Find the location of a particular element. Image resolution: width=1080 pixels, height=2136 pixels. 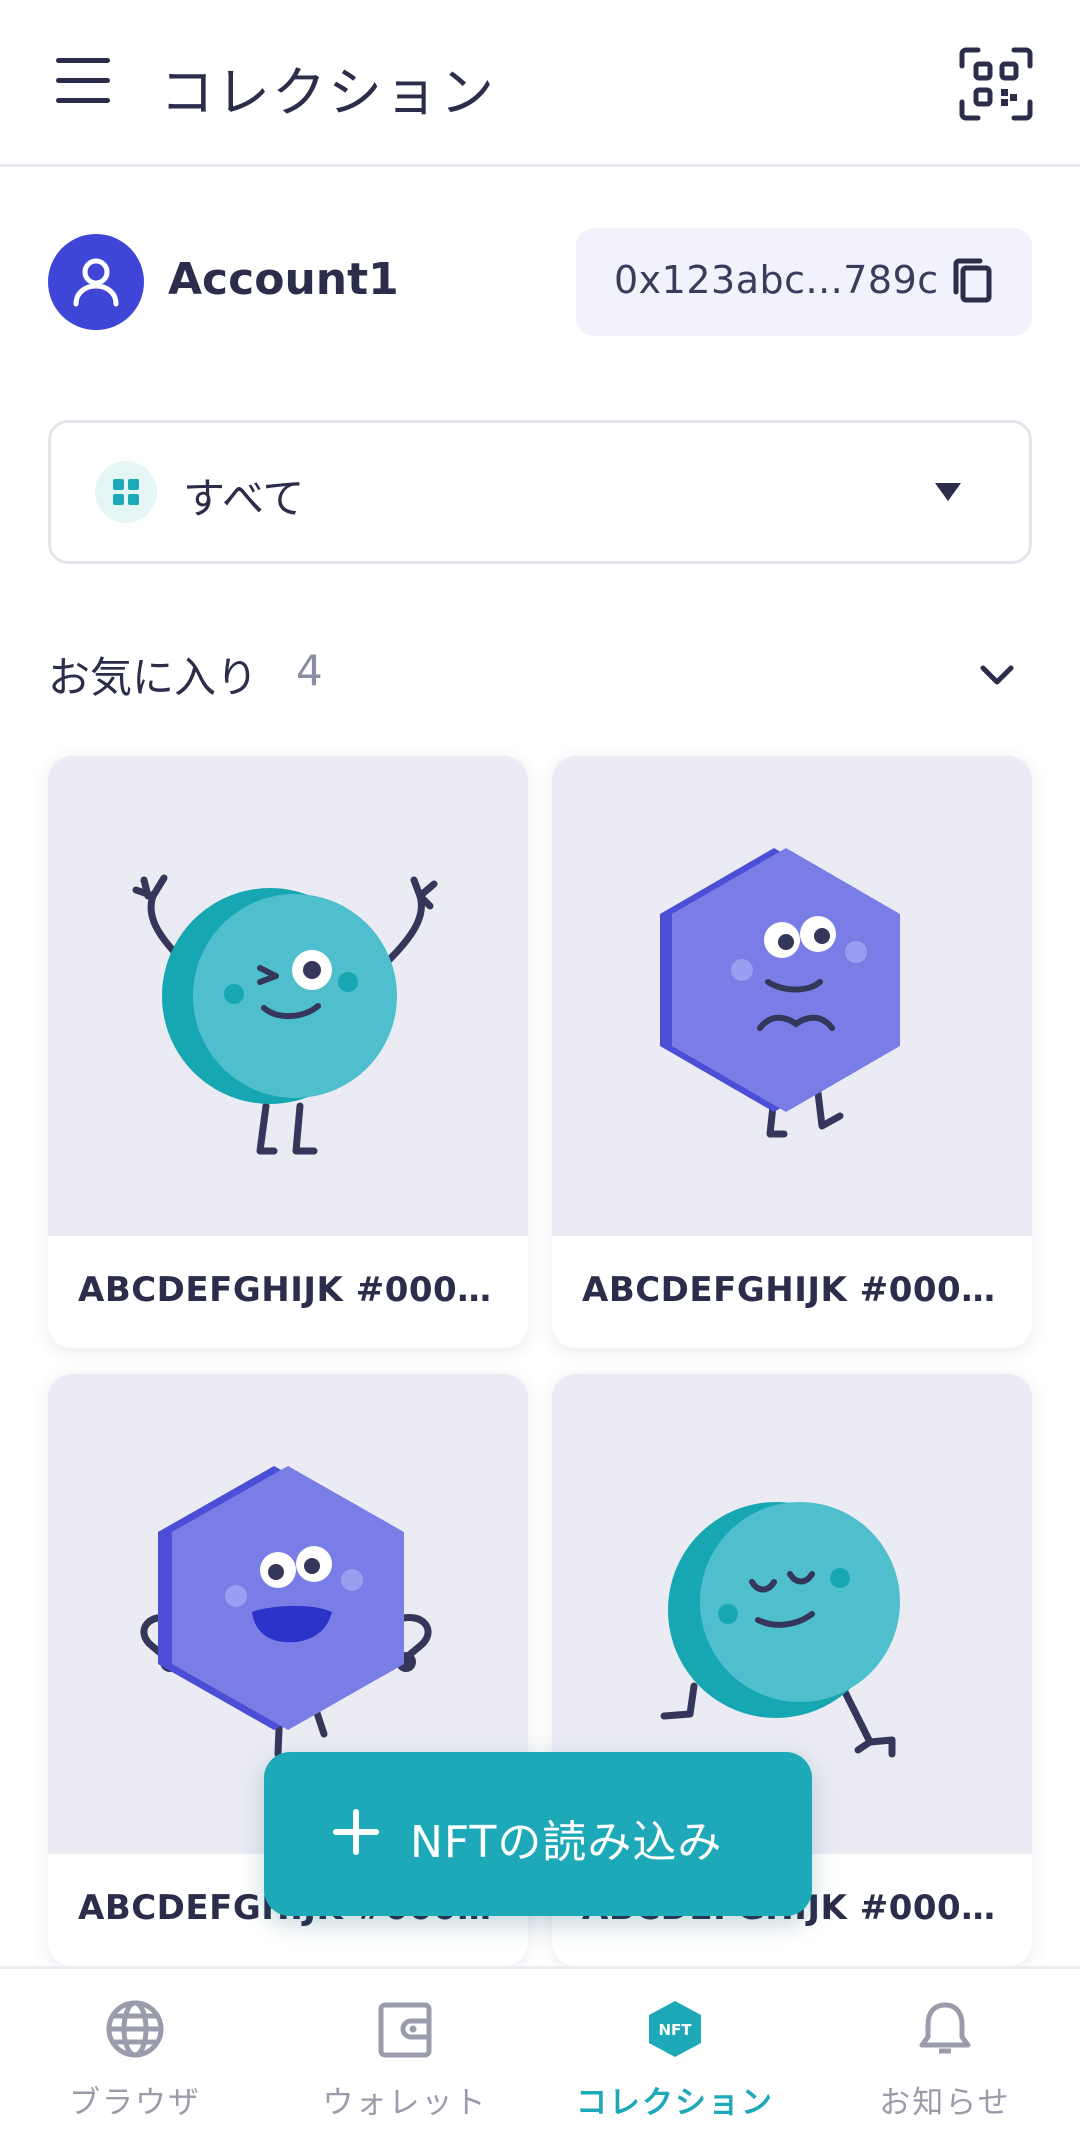

copy-icon is located at coordinates (974, 282).